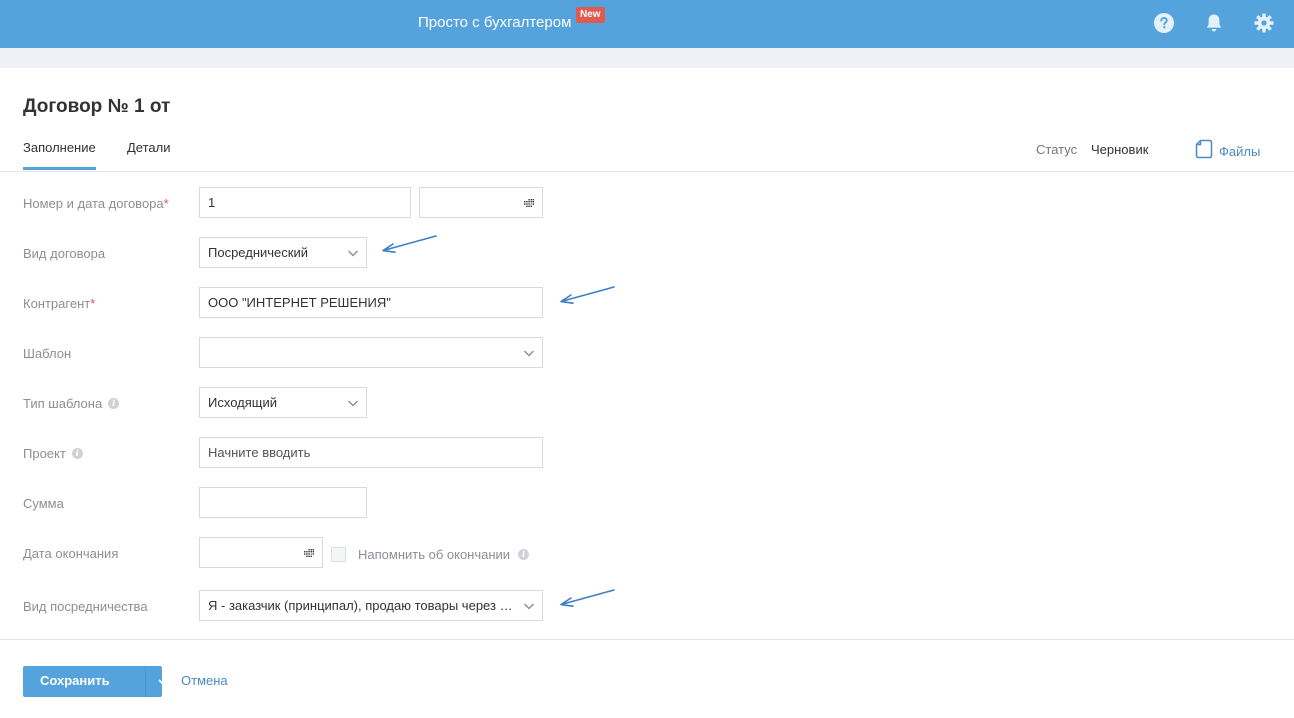  I want to click on cancel-button: Отмена, so click(204, 680).